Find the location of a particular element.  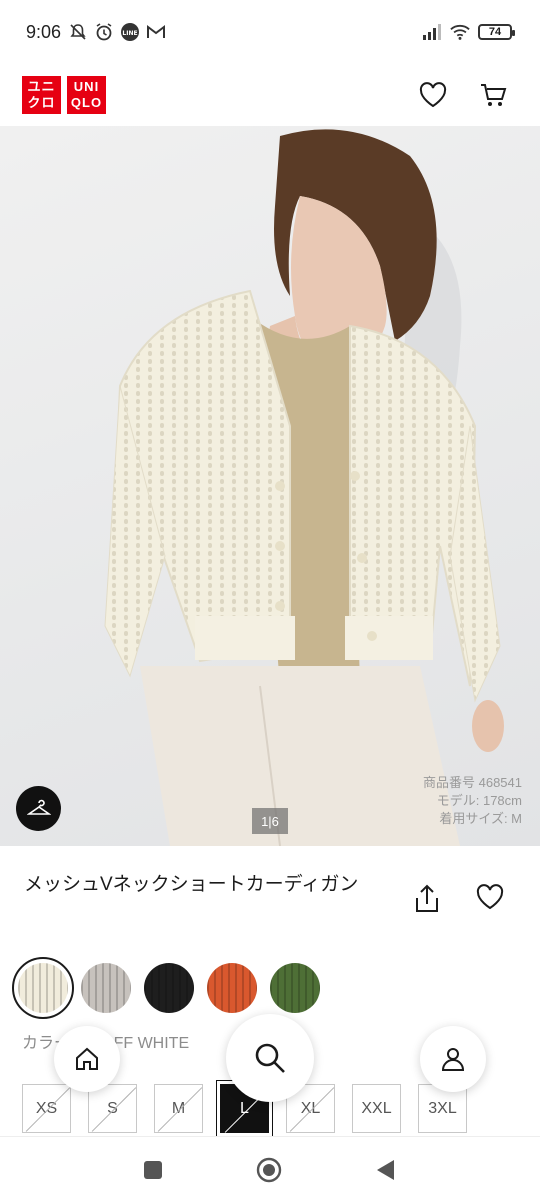

wear-size: 着用サイズ: M is located at coordinates (480, 818).